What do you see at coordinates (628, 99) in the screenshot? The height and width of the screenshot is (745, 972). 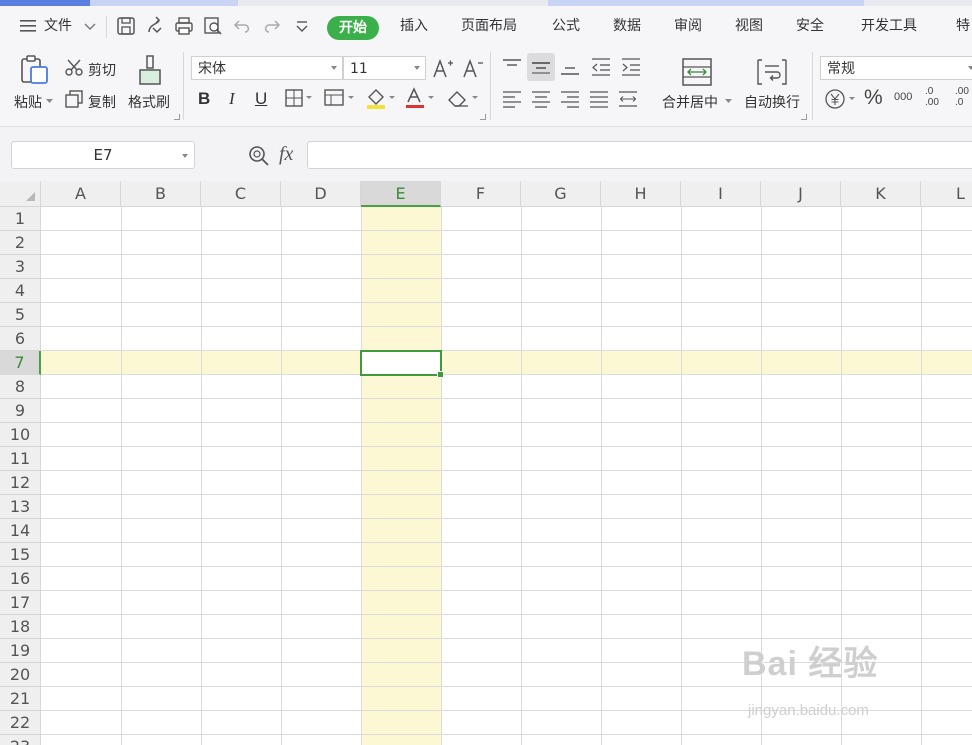 I see `distribute-icon` at bounding box center [628, 99].